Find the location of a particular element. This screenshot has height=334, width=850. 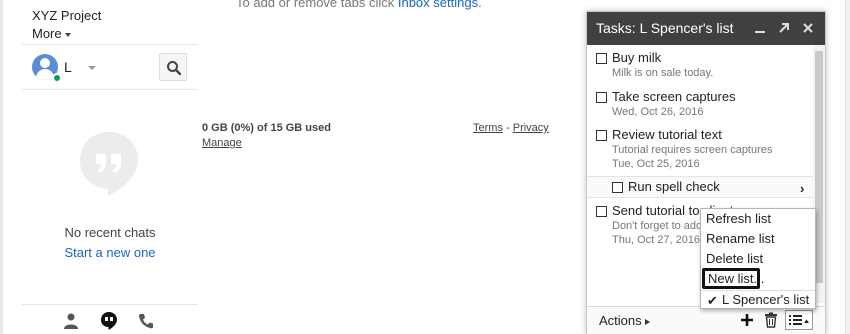

project-label: XYZ Project is located at coordinates (66, 15).